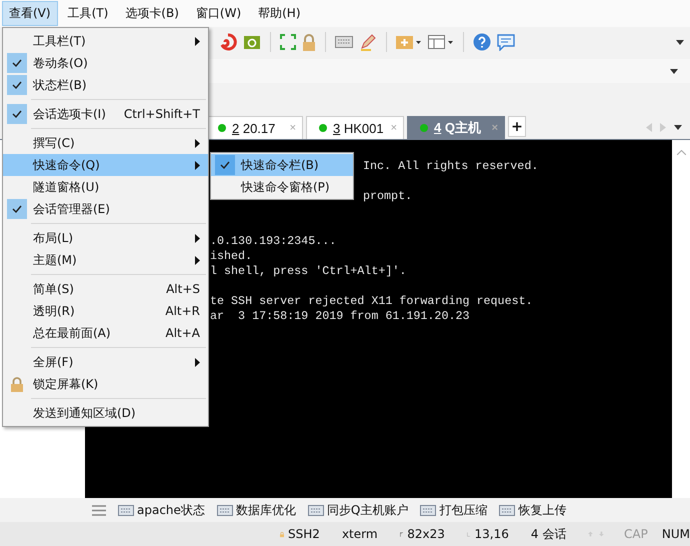 This screenshot has height=546, width=690. I want to click on terminal-line: Inc. All rights reserved., so click(450, 166).